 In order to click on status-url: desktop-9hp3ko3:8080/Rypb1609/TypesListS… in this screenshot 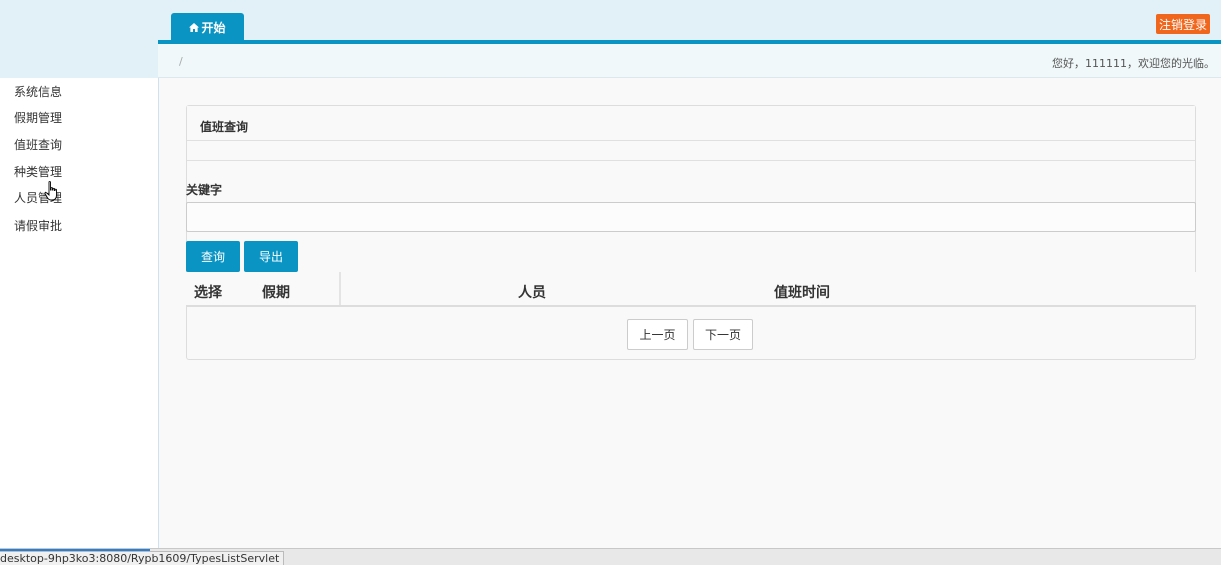, I will do `click(142, 558)`.